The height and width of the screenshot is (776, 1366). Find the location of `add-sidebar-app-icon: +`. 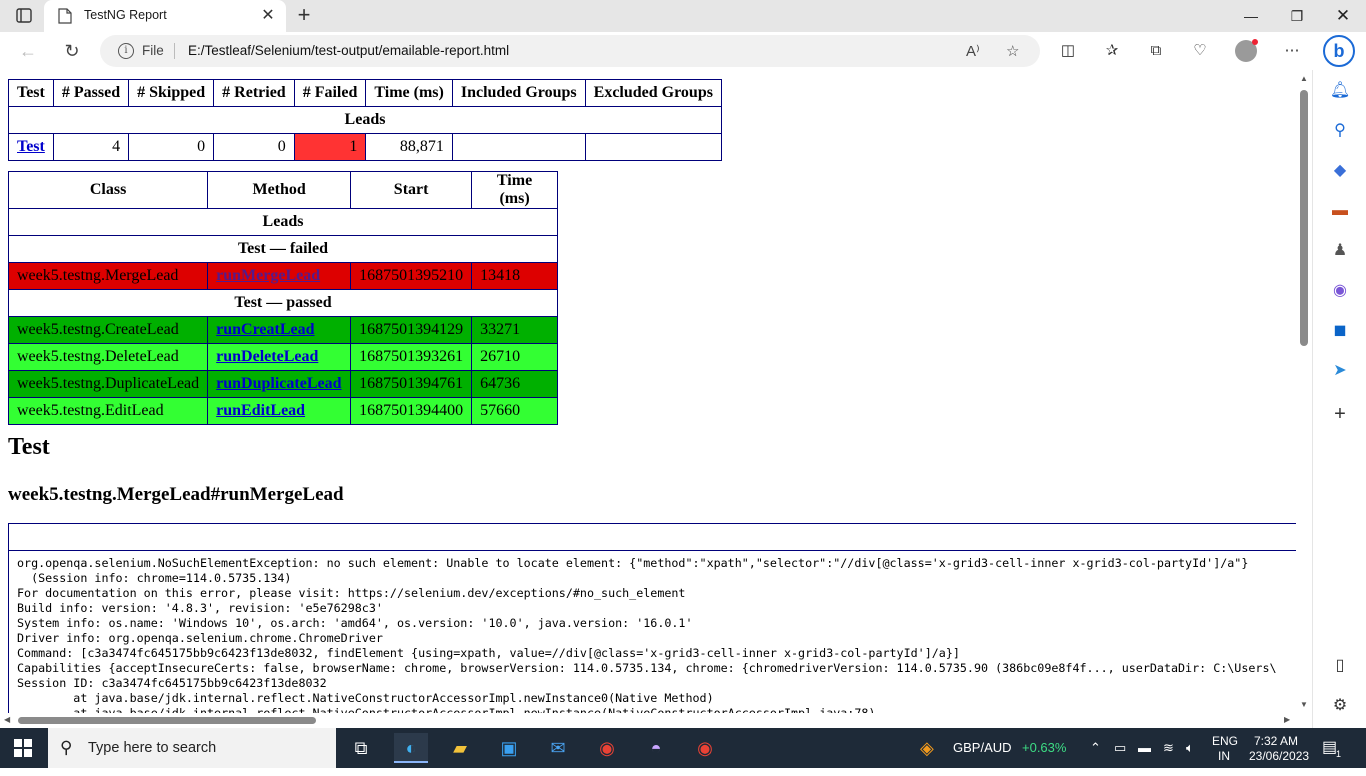

add-sidebar-app-icon: + is located at coordinates (1340, 414).